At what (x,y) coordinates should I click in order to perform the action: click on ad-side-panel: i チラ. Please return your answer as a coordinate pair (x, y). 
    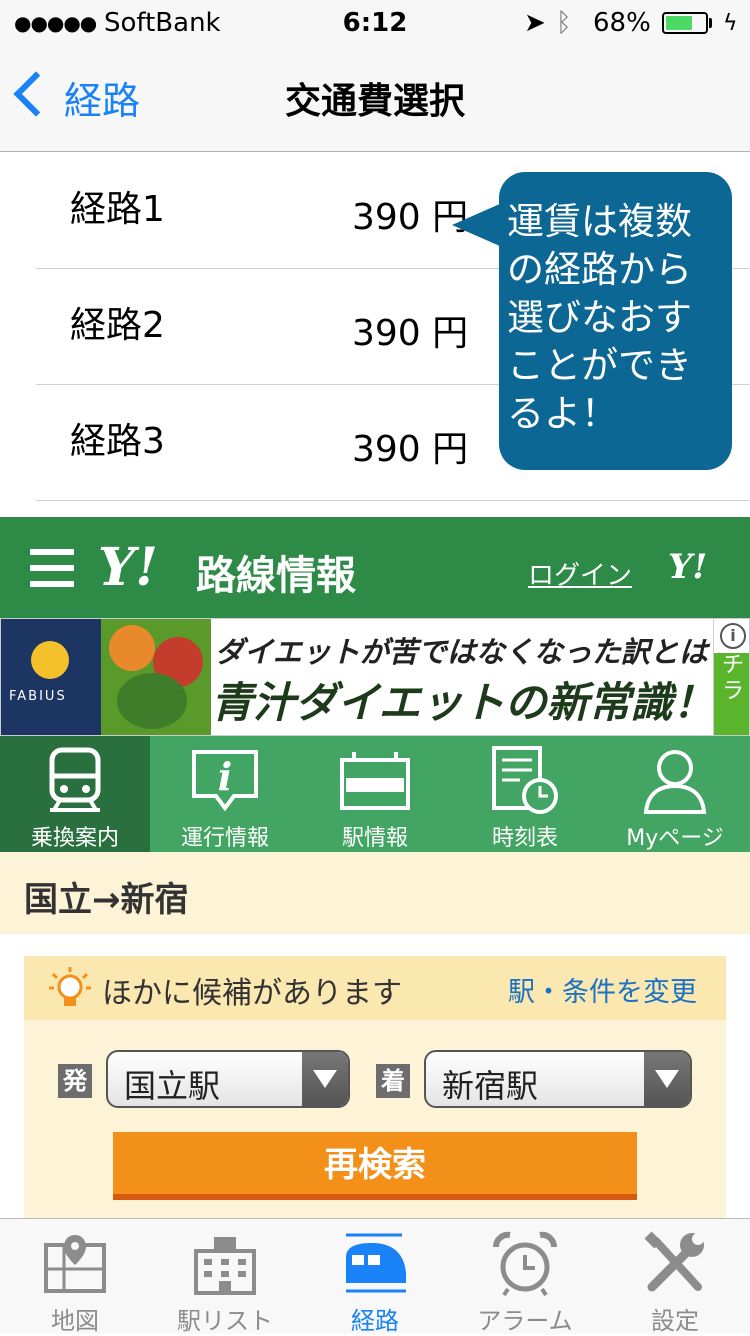
    Looking at the image, I should click on (731, 677).